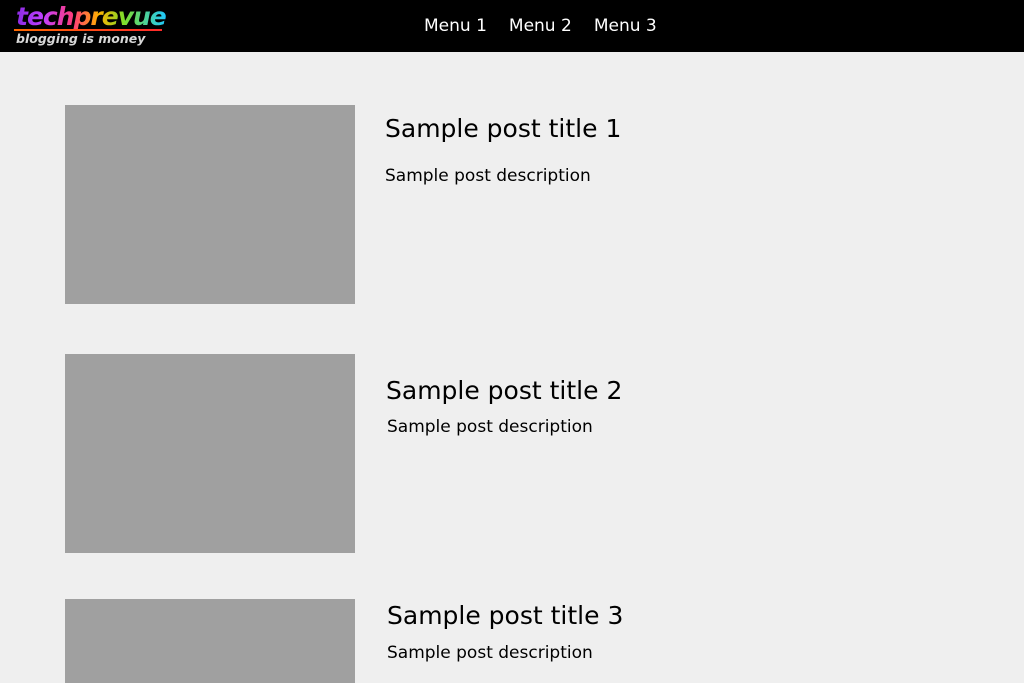 The height and width of the screenshot is (683, 1024). Describe the element at coordinates (505, 616) in the screenshot. I see `post-title: Sample post title 3` at that location.